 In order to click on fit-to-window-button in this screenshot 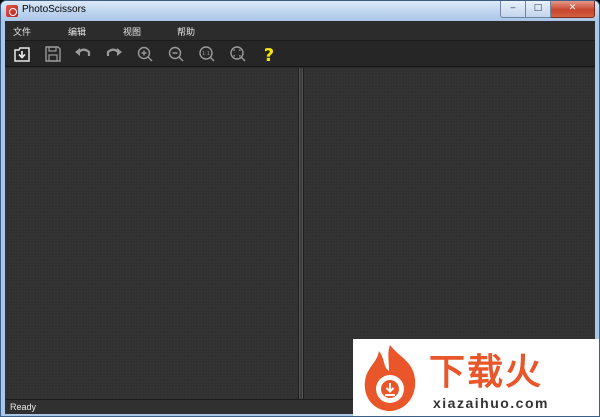, I will do `click(238, 54)`.